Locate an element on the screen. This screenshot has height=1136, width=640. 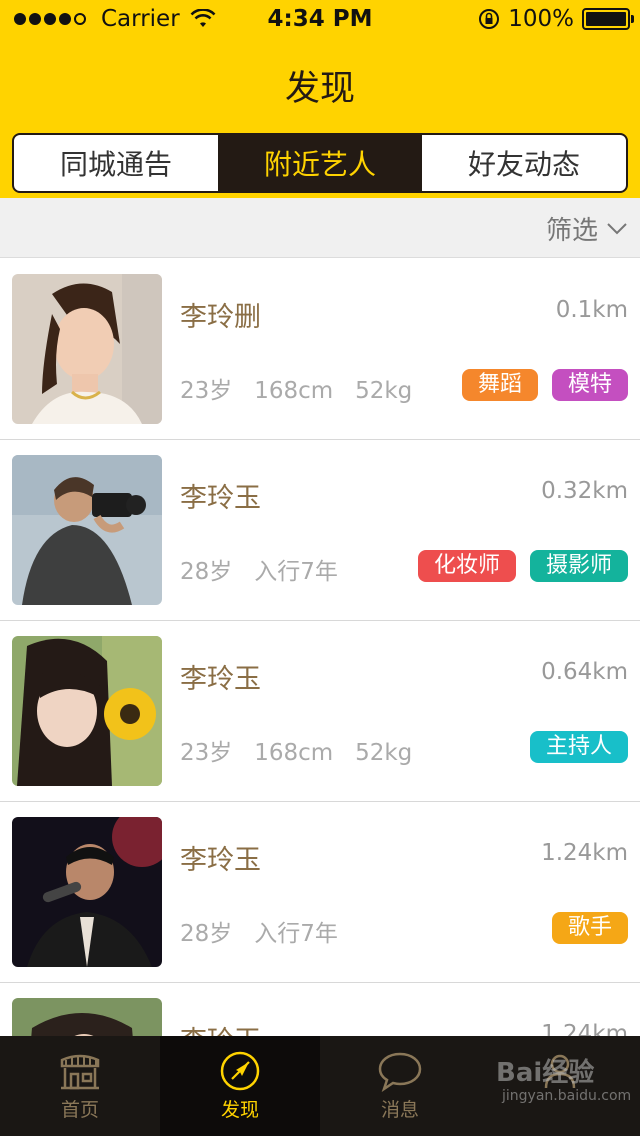
tag-badge: 歌手 is located at coordinates (589, 928).